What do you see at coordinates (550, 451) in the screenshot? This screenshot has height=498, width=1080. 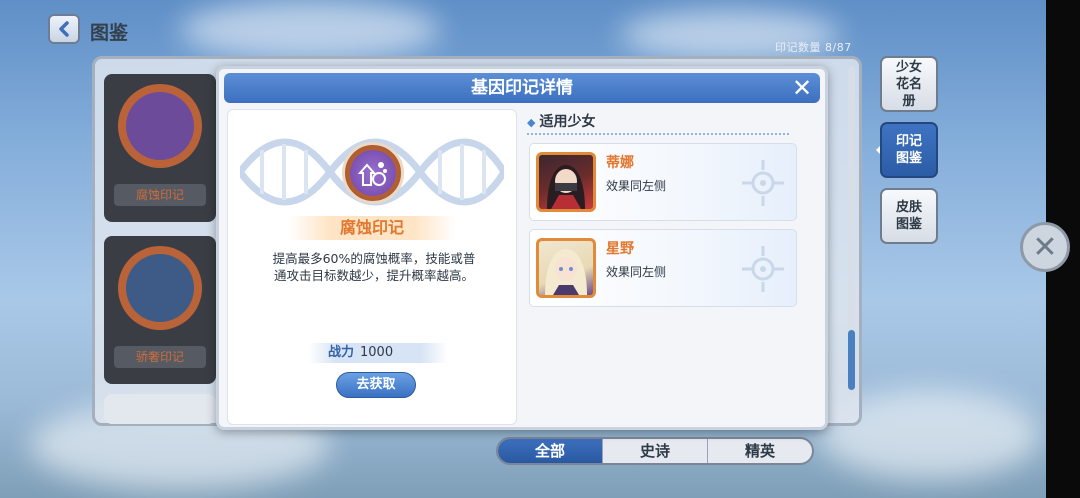 I see `filter-all: 全部` at bounding box center [550, 451].